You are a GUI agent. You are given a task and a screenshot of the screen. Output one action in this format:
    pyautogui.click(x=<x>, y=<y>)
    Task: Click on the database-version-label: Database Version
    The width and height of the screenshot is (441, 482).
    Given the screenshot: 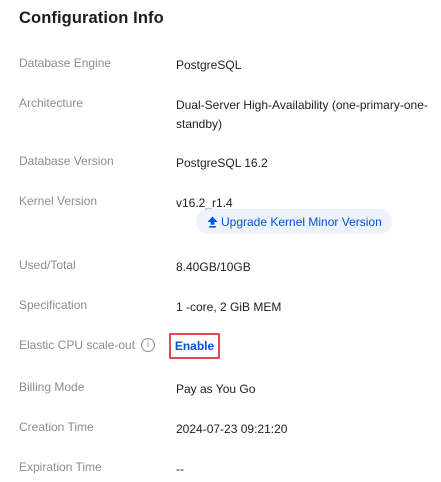 What is the action you would take?
    pyautogui.click(x=66, y=161)
    